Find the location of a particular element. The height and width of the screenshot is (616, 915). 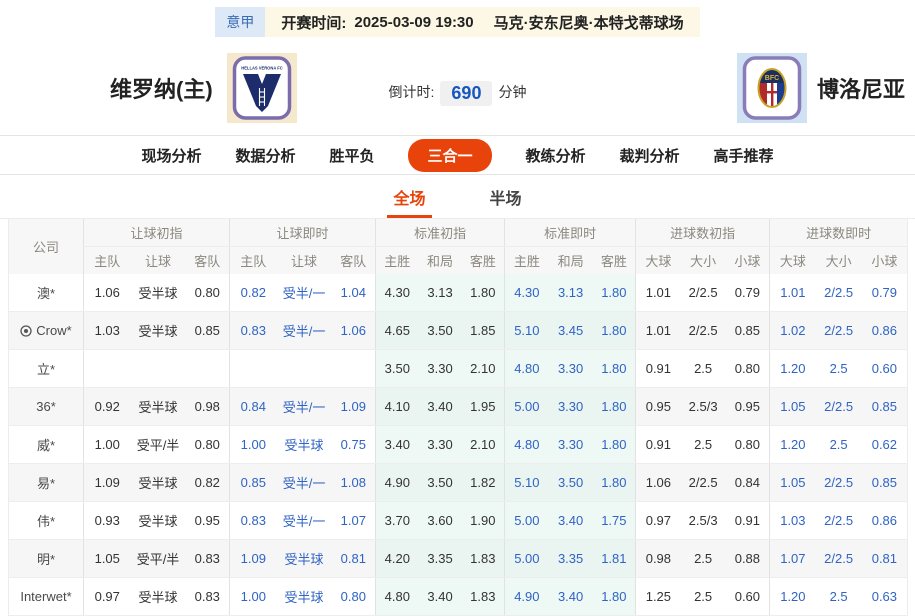

odds-cell: 0.62 is located at coordinates (884, 444).